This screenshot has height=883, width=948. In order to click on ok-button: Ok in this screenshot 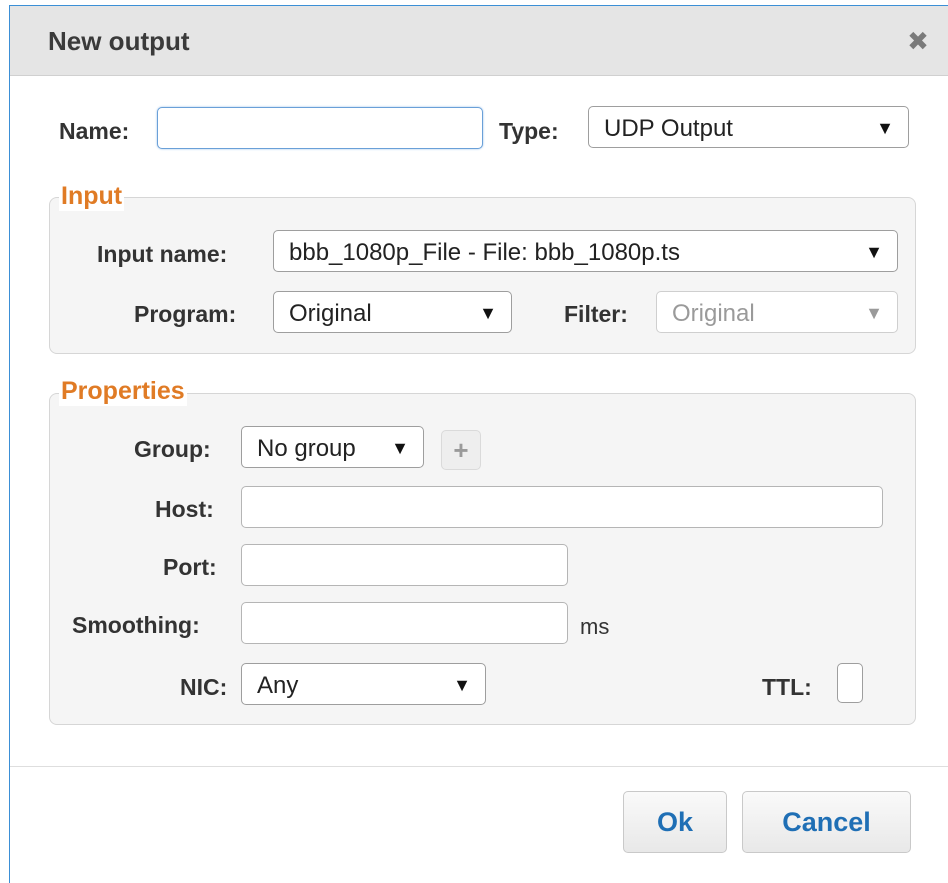, I will do `click(675, 822)`.